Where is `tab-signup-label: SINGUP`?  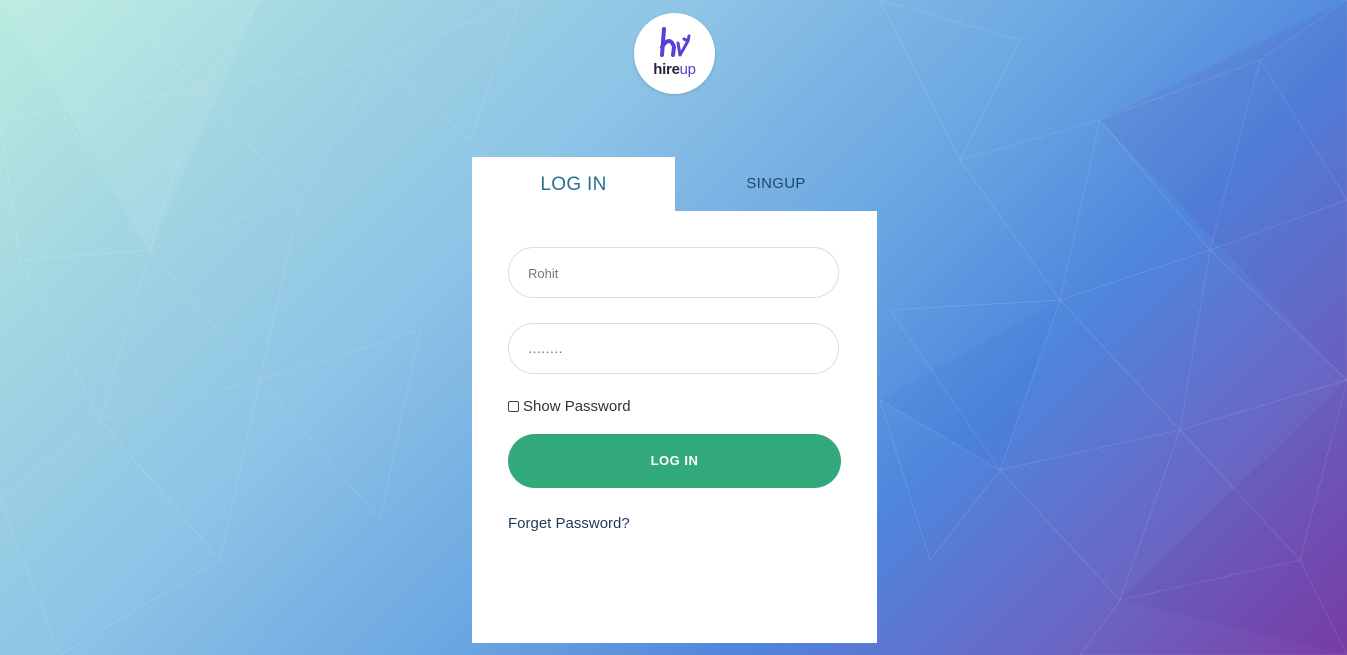
tab-signup-label: SINGUP is located at coordinates (776, 183).